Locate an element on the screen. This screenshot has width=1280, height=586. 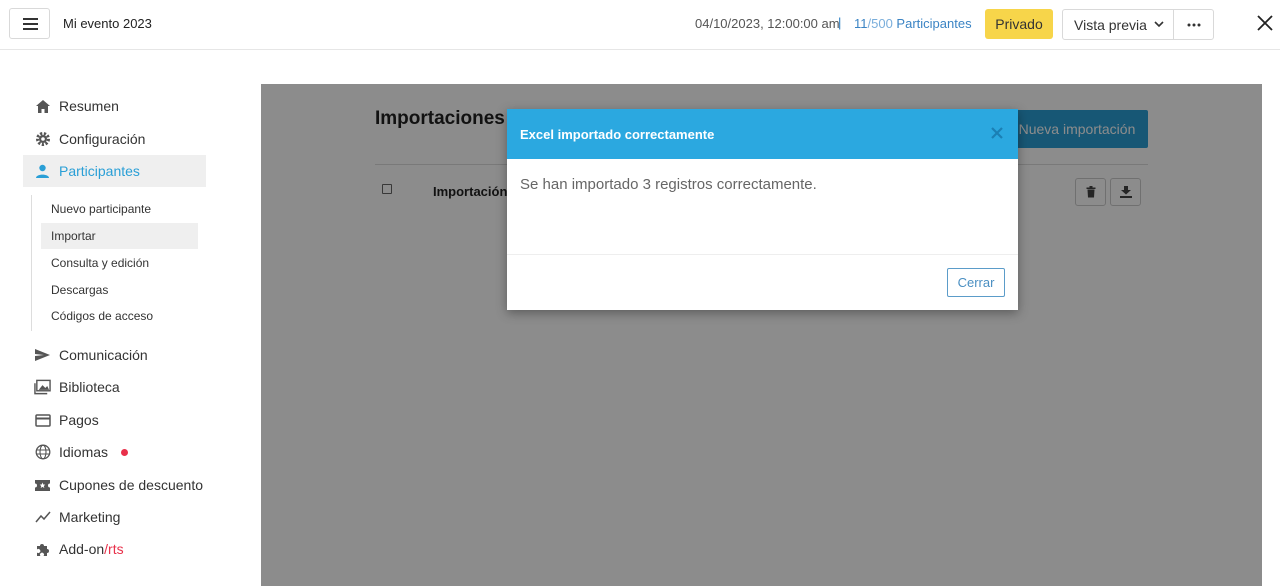
sidebar-item-label: Biblioteca is located at coordinates (89, 387).